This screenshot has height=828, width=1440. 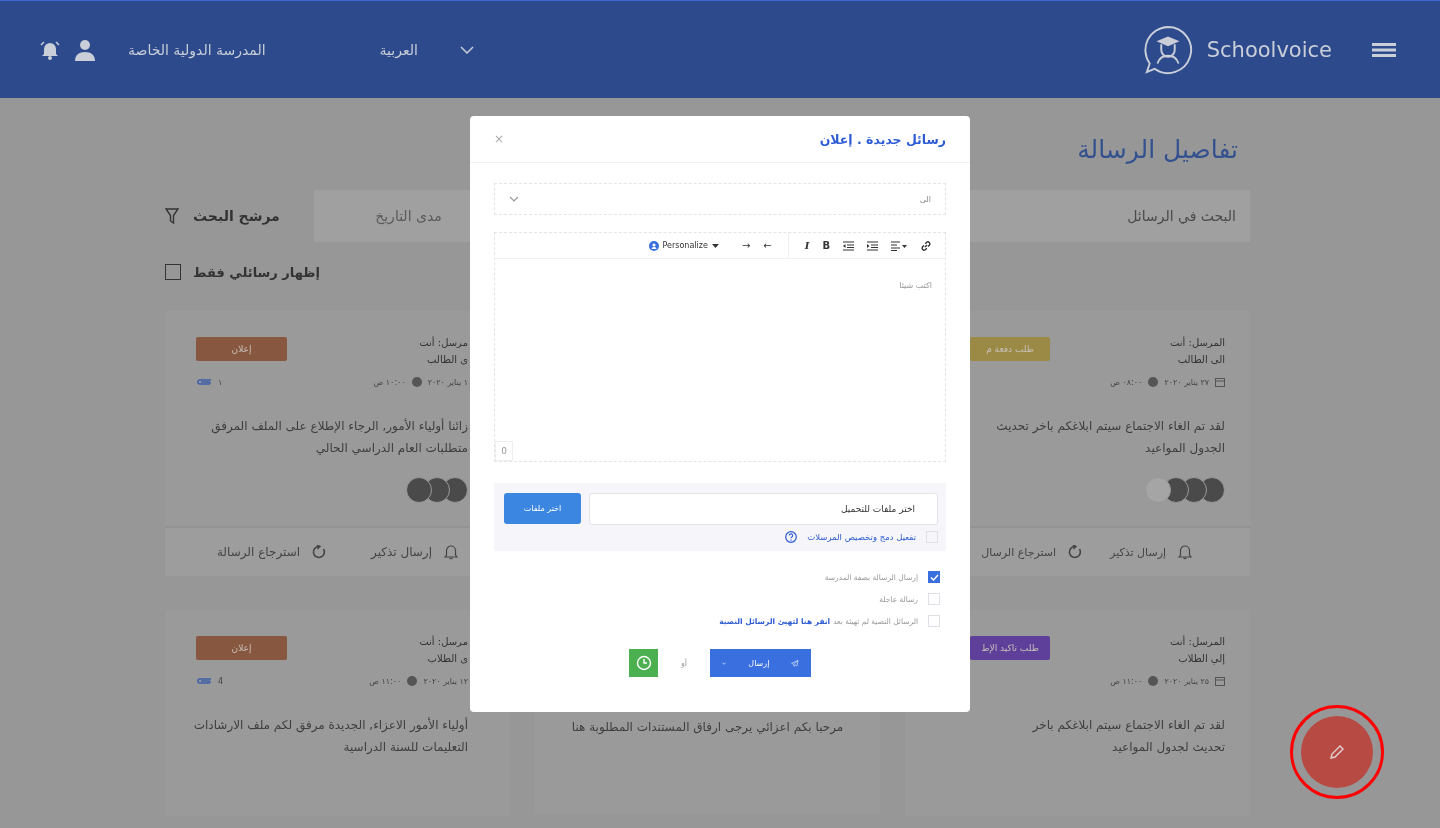 I want to click on recipient-text: إلي الطلاب, so click(x=1201, y=658).